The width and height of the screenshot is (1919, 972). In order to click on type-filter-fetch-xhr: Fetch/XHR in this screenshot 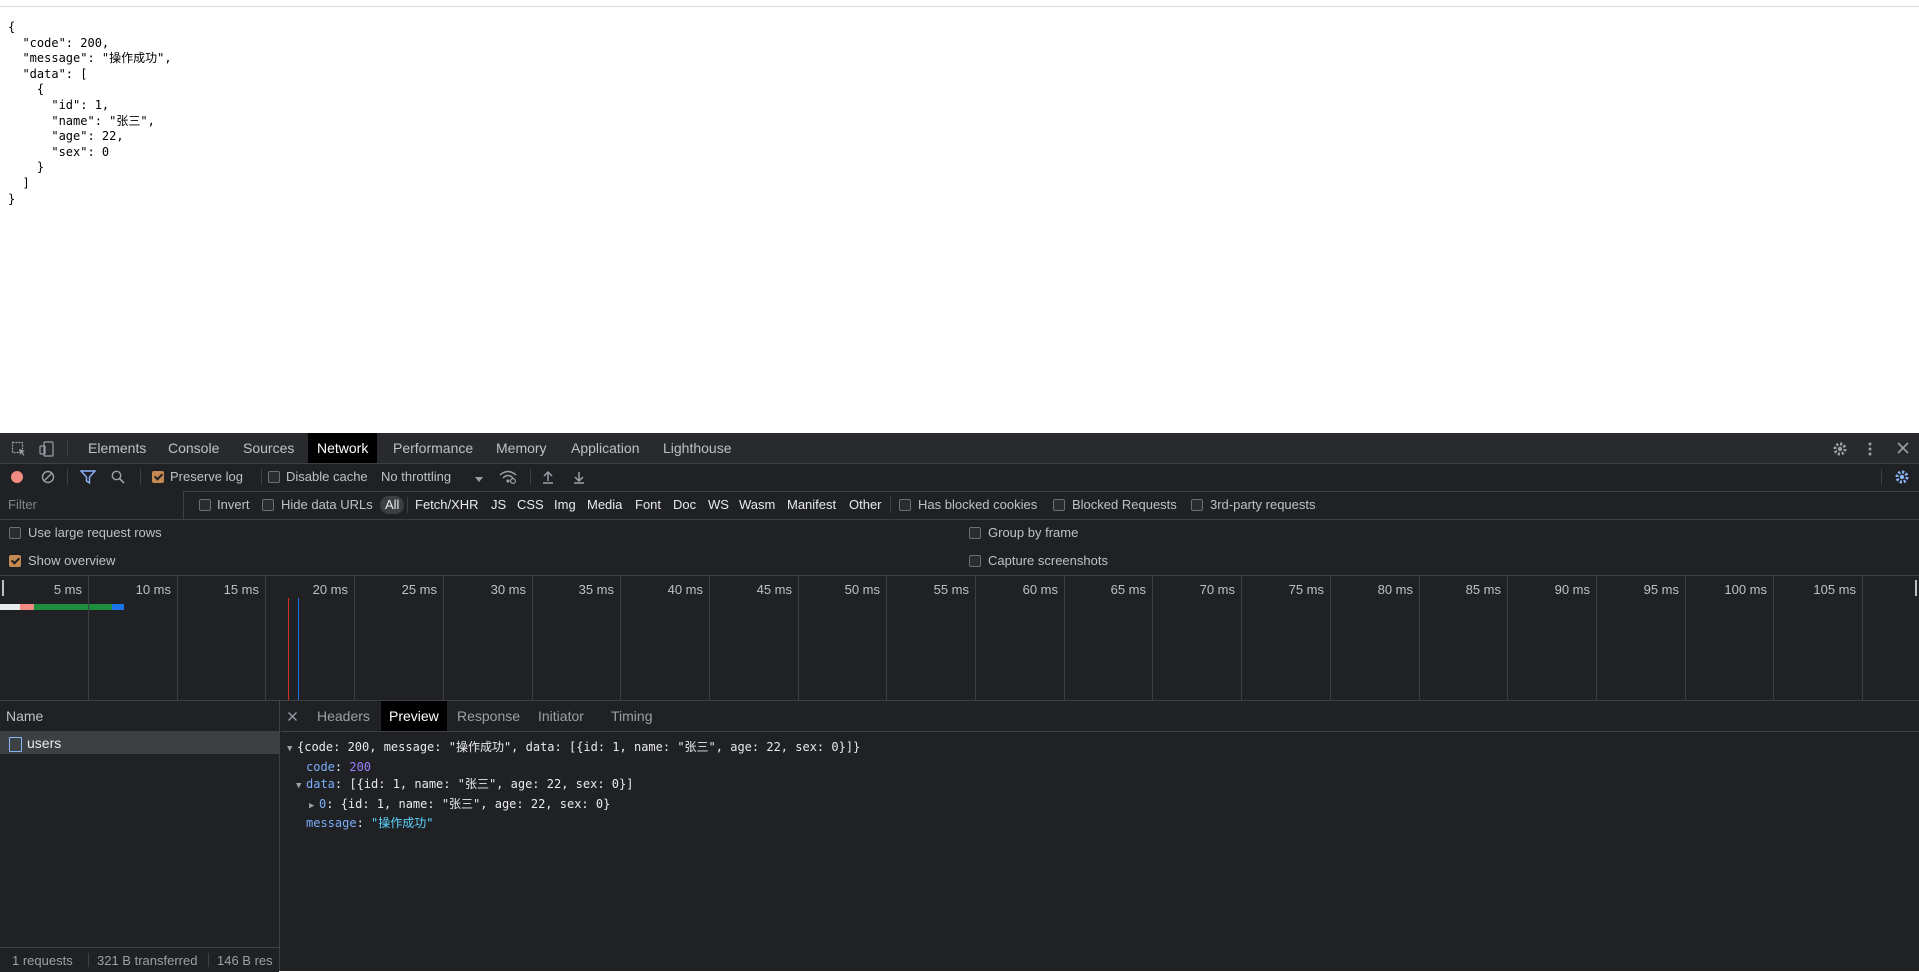, I will do `click(447, 505)`.